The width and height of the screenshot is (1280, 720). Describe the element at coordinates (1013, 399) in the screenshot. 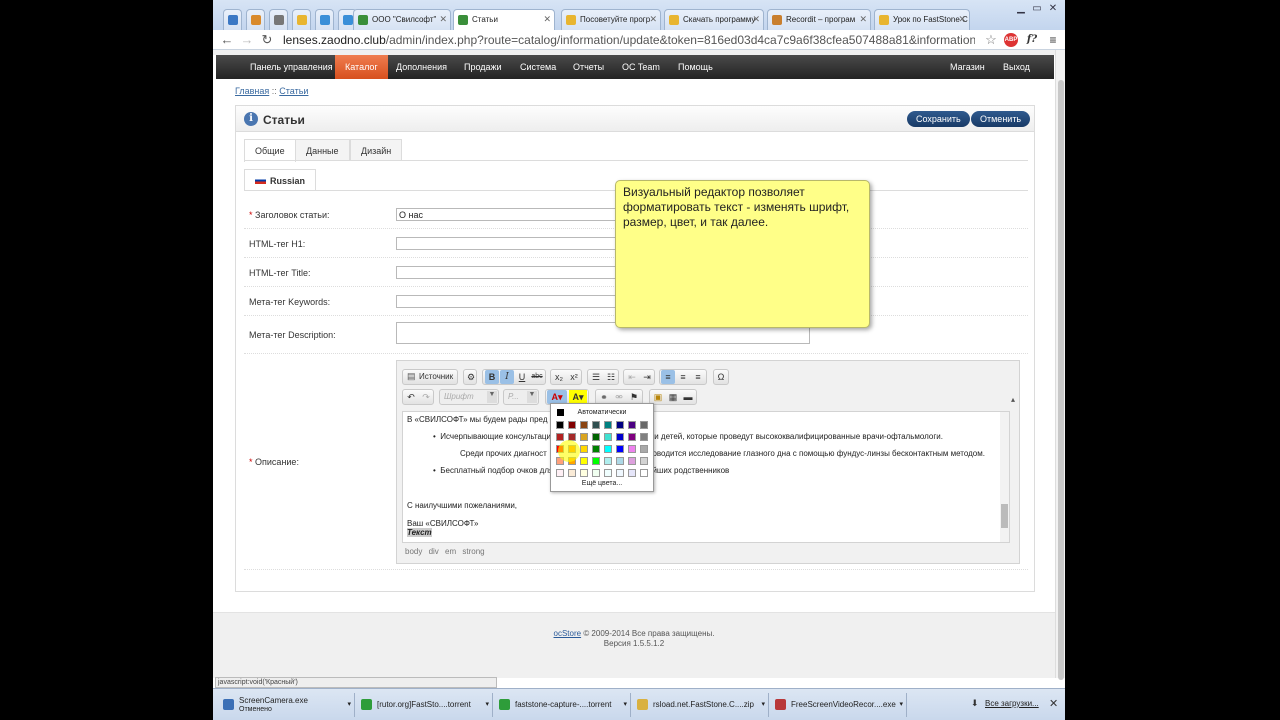

I see `collapse-toolbar-icon: ▴` at that location.